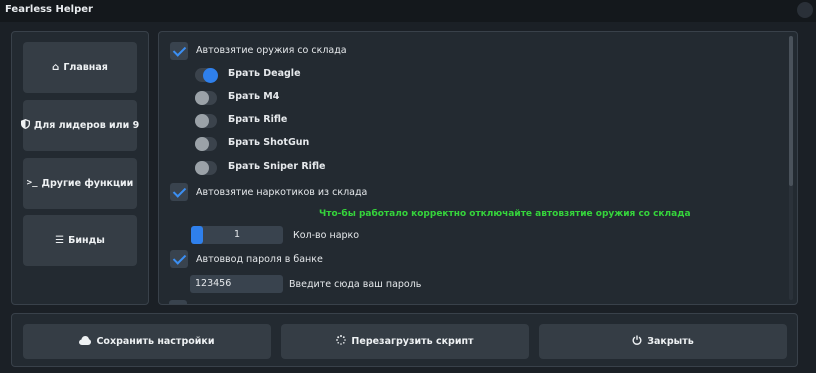  Describe the element at coordinates (282, 192) in the screenshot. I see `drugs-label: Автовзятие наркотиков из склада` at that location.